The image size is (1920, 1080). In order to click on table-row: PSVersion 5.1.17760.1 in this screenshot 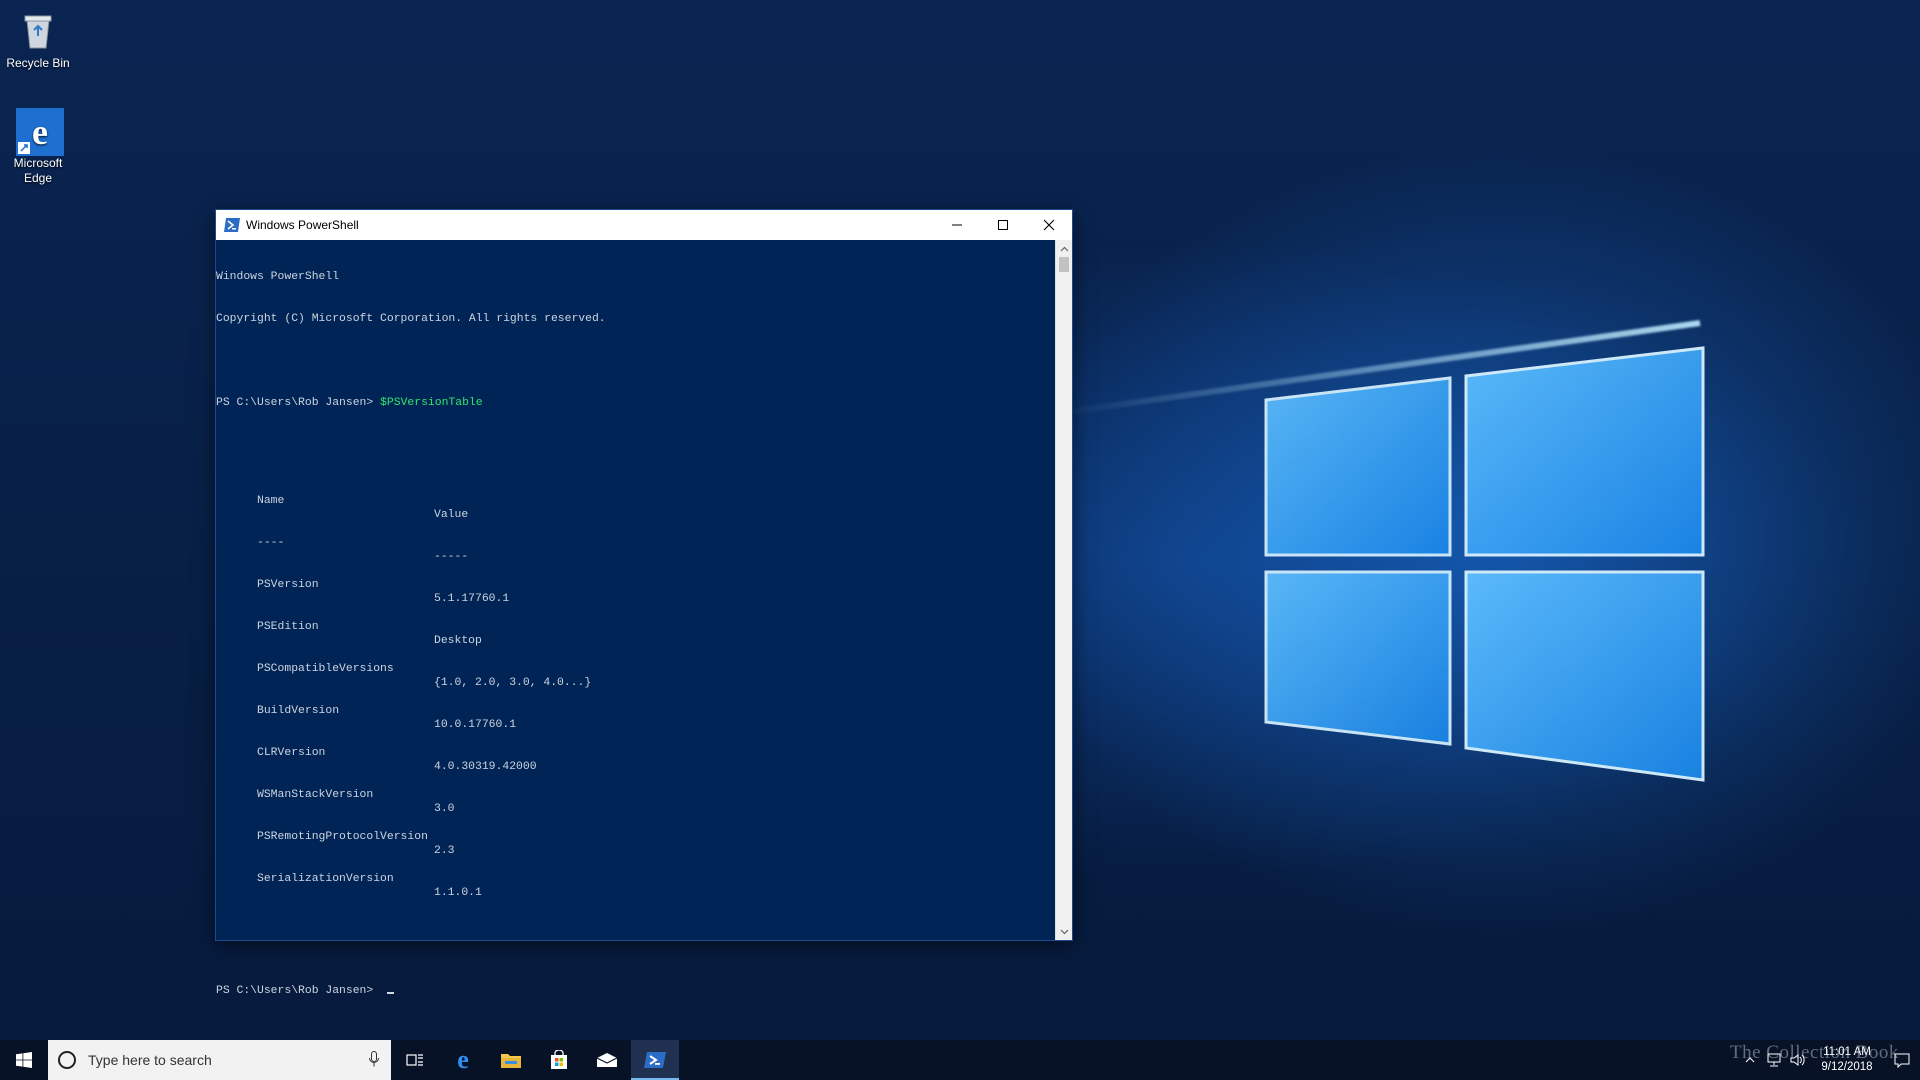, I will do `click(636, 584)`.